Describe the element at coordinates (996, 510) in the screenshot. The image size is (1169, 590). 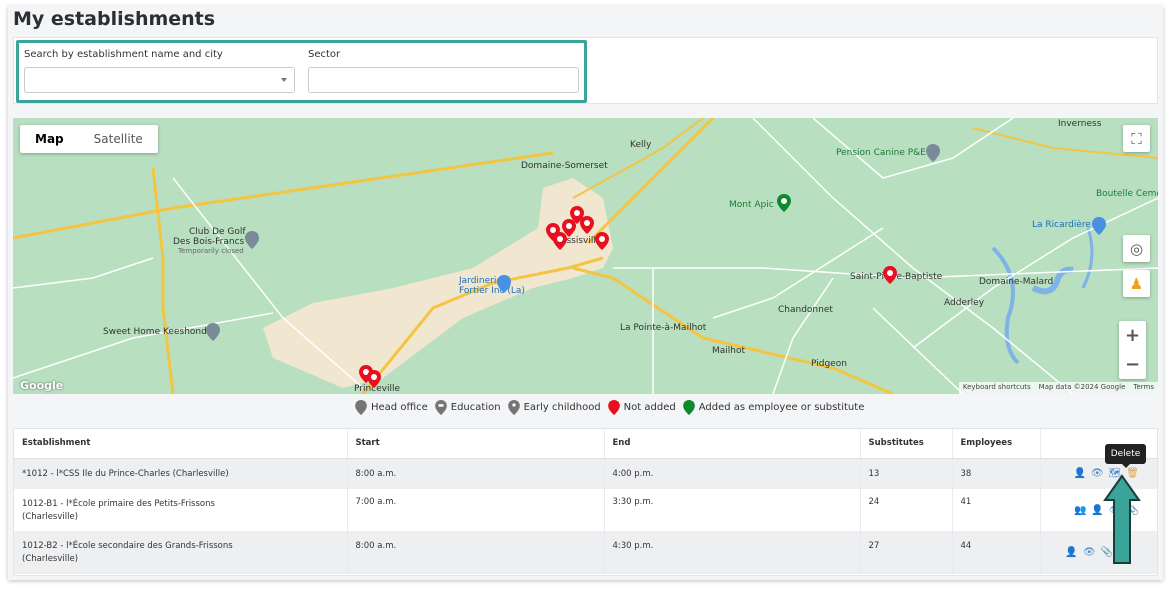
I see `cell-employees: 41` at that location.